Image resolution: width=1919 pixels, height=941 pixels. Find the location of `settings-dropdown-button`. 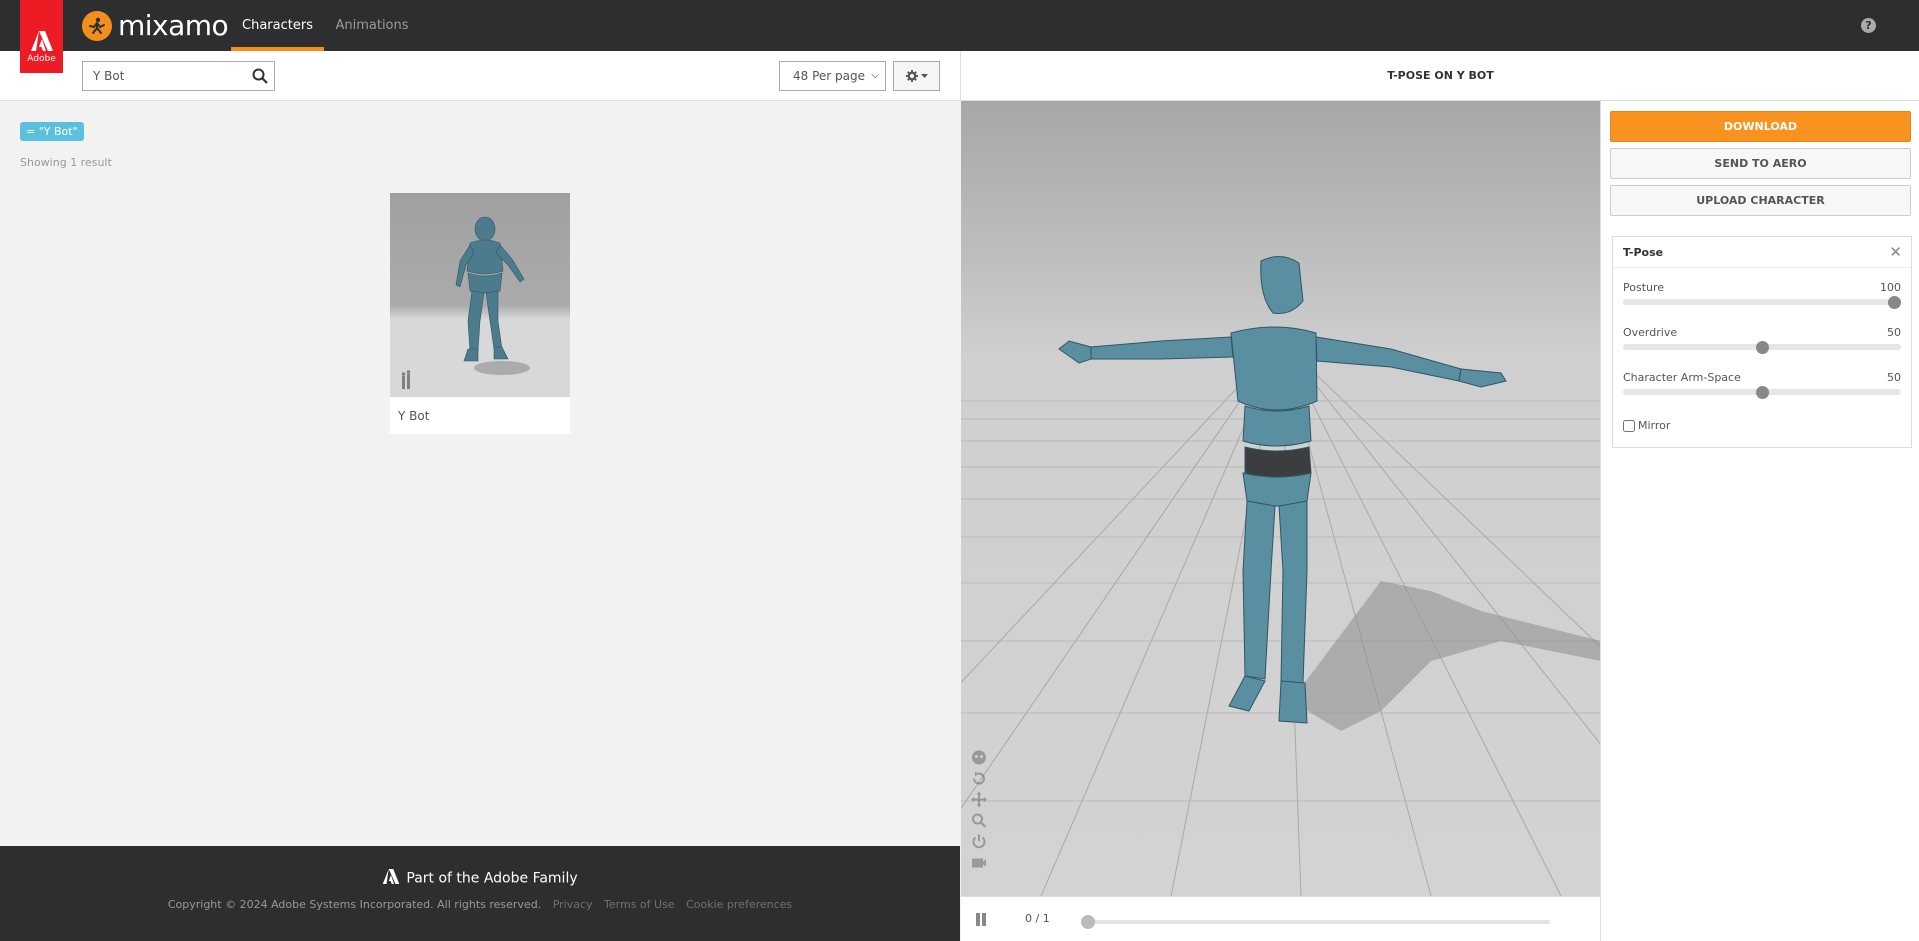

settings-dropdown-button is located at coordinates (916, 76).